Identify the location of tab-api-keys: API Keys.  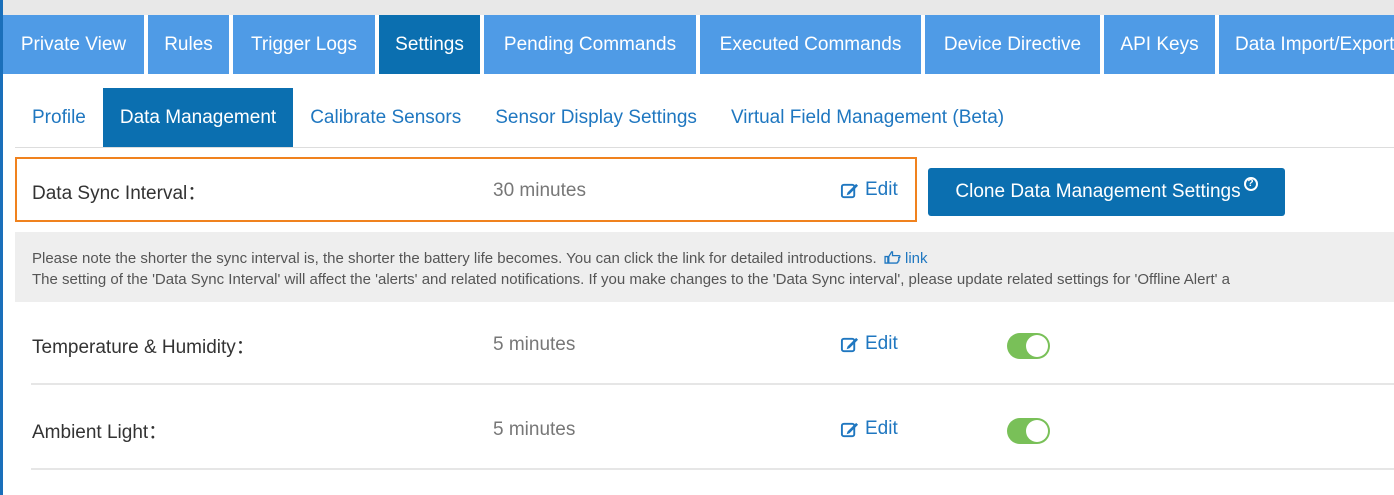
(1159, 44).